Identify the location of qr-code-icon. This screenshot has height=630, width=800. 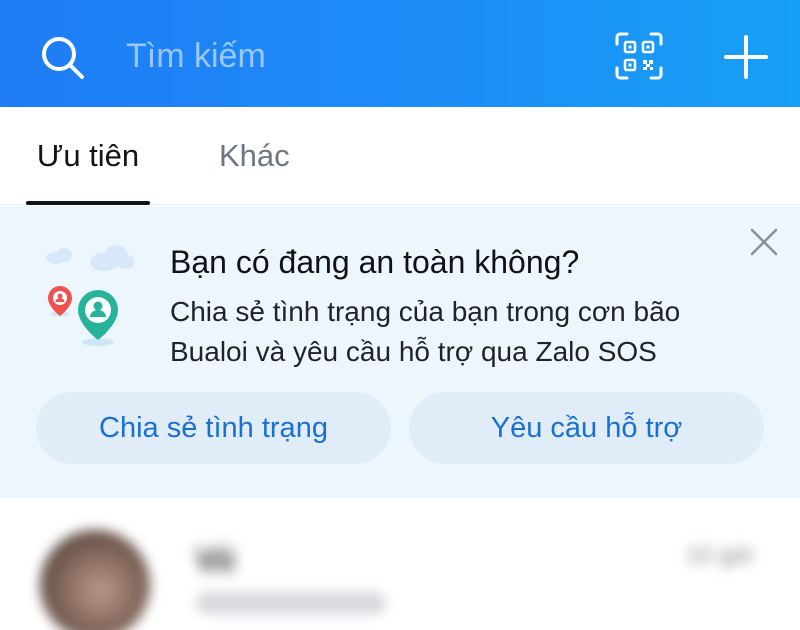
(639, 56).